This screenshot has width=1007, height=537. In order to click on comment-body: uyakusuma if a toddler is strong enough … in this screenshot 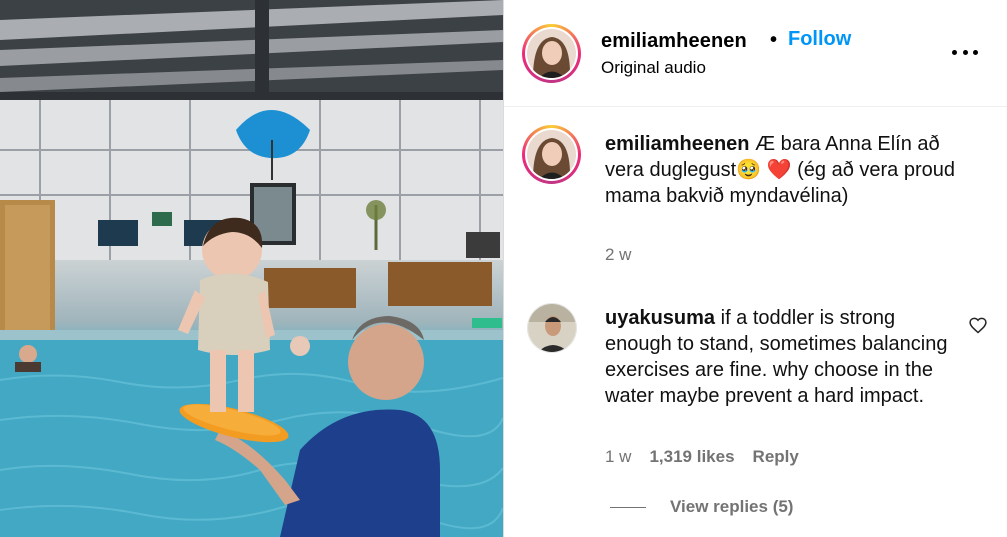, I will do `click(780, 357)`.